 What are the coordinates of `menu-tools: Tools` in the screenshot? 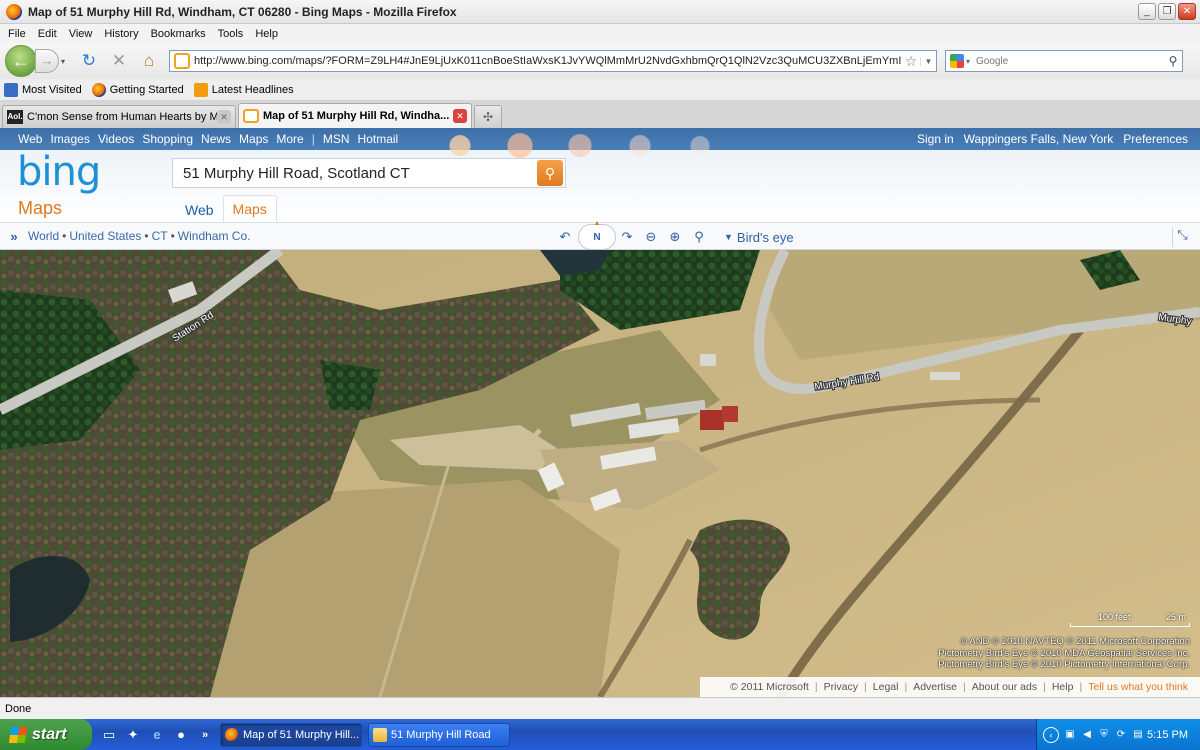 It's located at (233, 34).